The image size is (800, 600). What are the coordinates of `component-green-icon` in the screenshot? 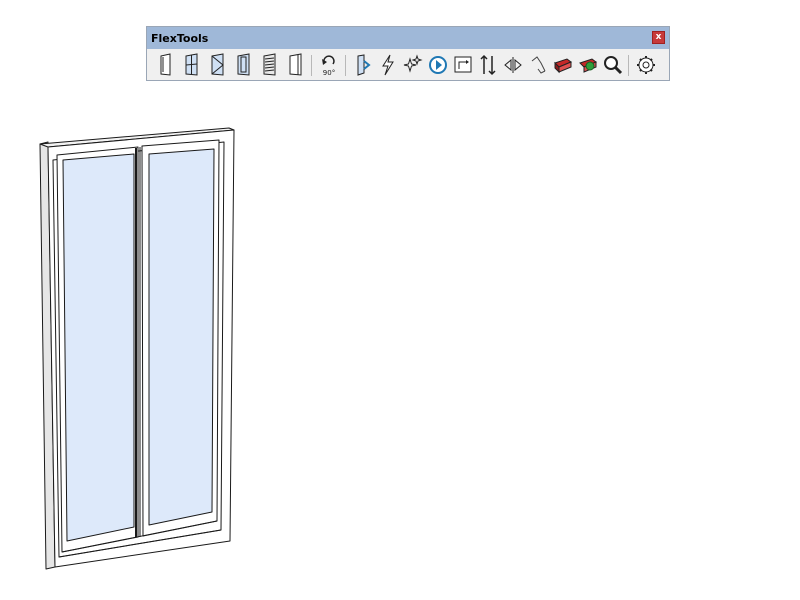 It's located at (588, 65).